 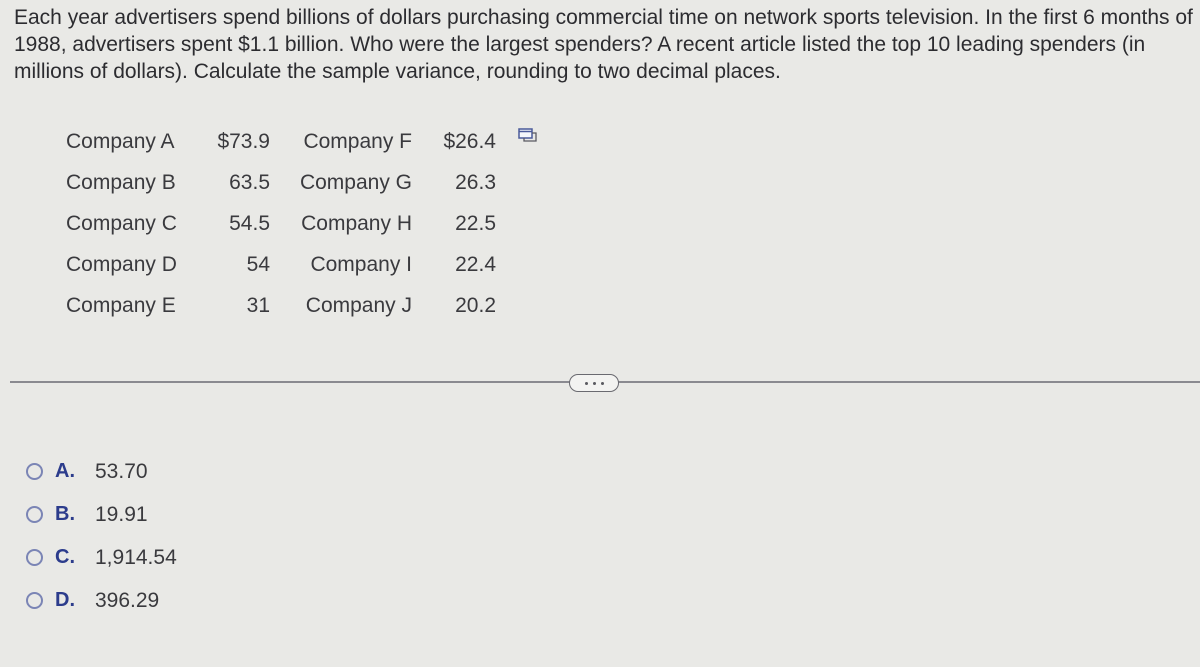 I want to click on option-letter: A., so click(x=65, y=471).